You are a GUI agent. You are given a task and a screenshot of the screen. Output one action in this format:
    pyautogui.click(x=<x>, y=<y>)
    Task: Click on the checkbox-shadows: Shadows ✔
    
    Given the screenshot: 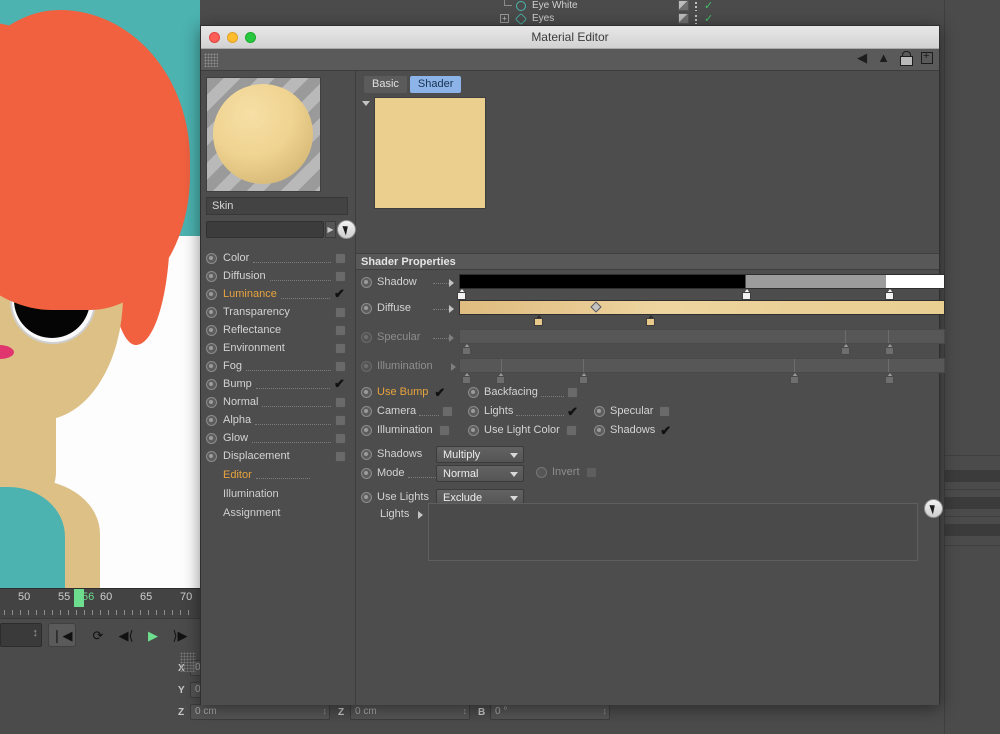 What is the action you would take?
    pyautogui.click(x=639, y=430)
    